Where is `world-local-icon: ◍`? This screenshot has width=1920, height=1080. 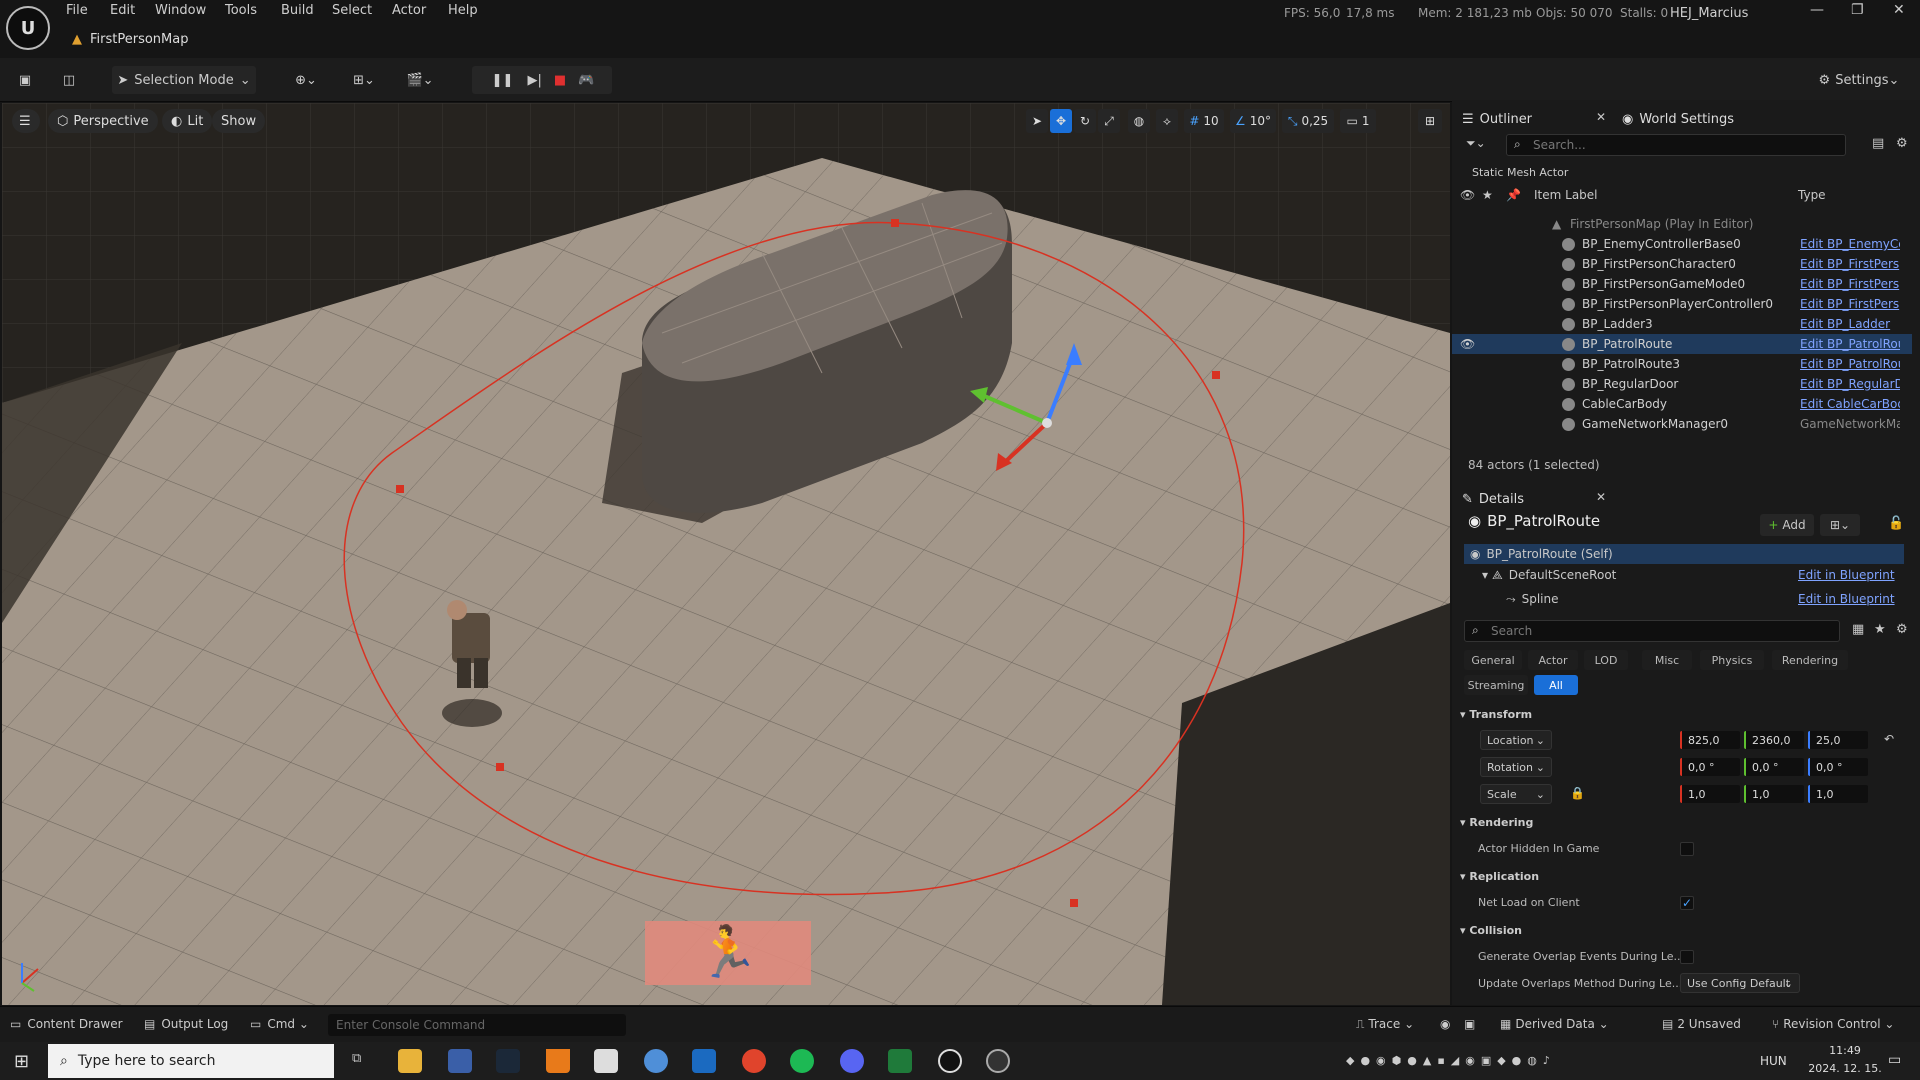 world-local-icon: ◍ is located at coordinates (1139, 121).